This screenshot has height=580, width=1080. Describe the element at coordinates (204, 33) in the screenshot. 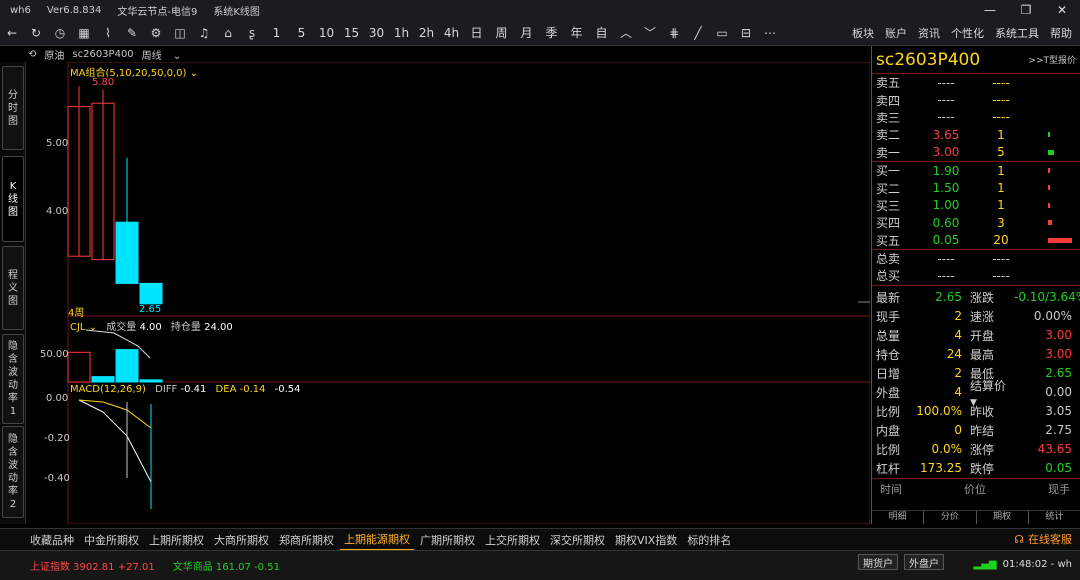

I see `bell-icon: ♫` at that location.